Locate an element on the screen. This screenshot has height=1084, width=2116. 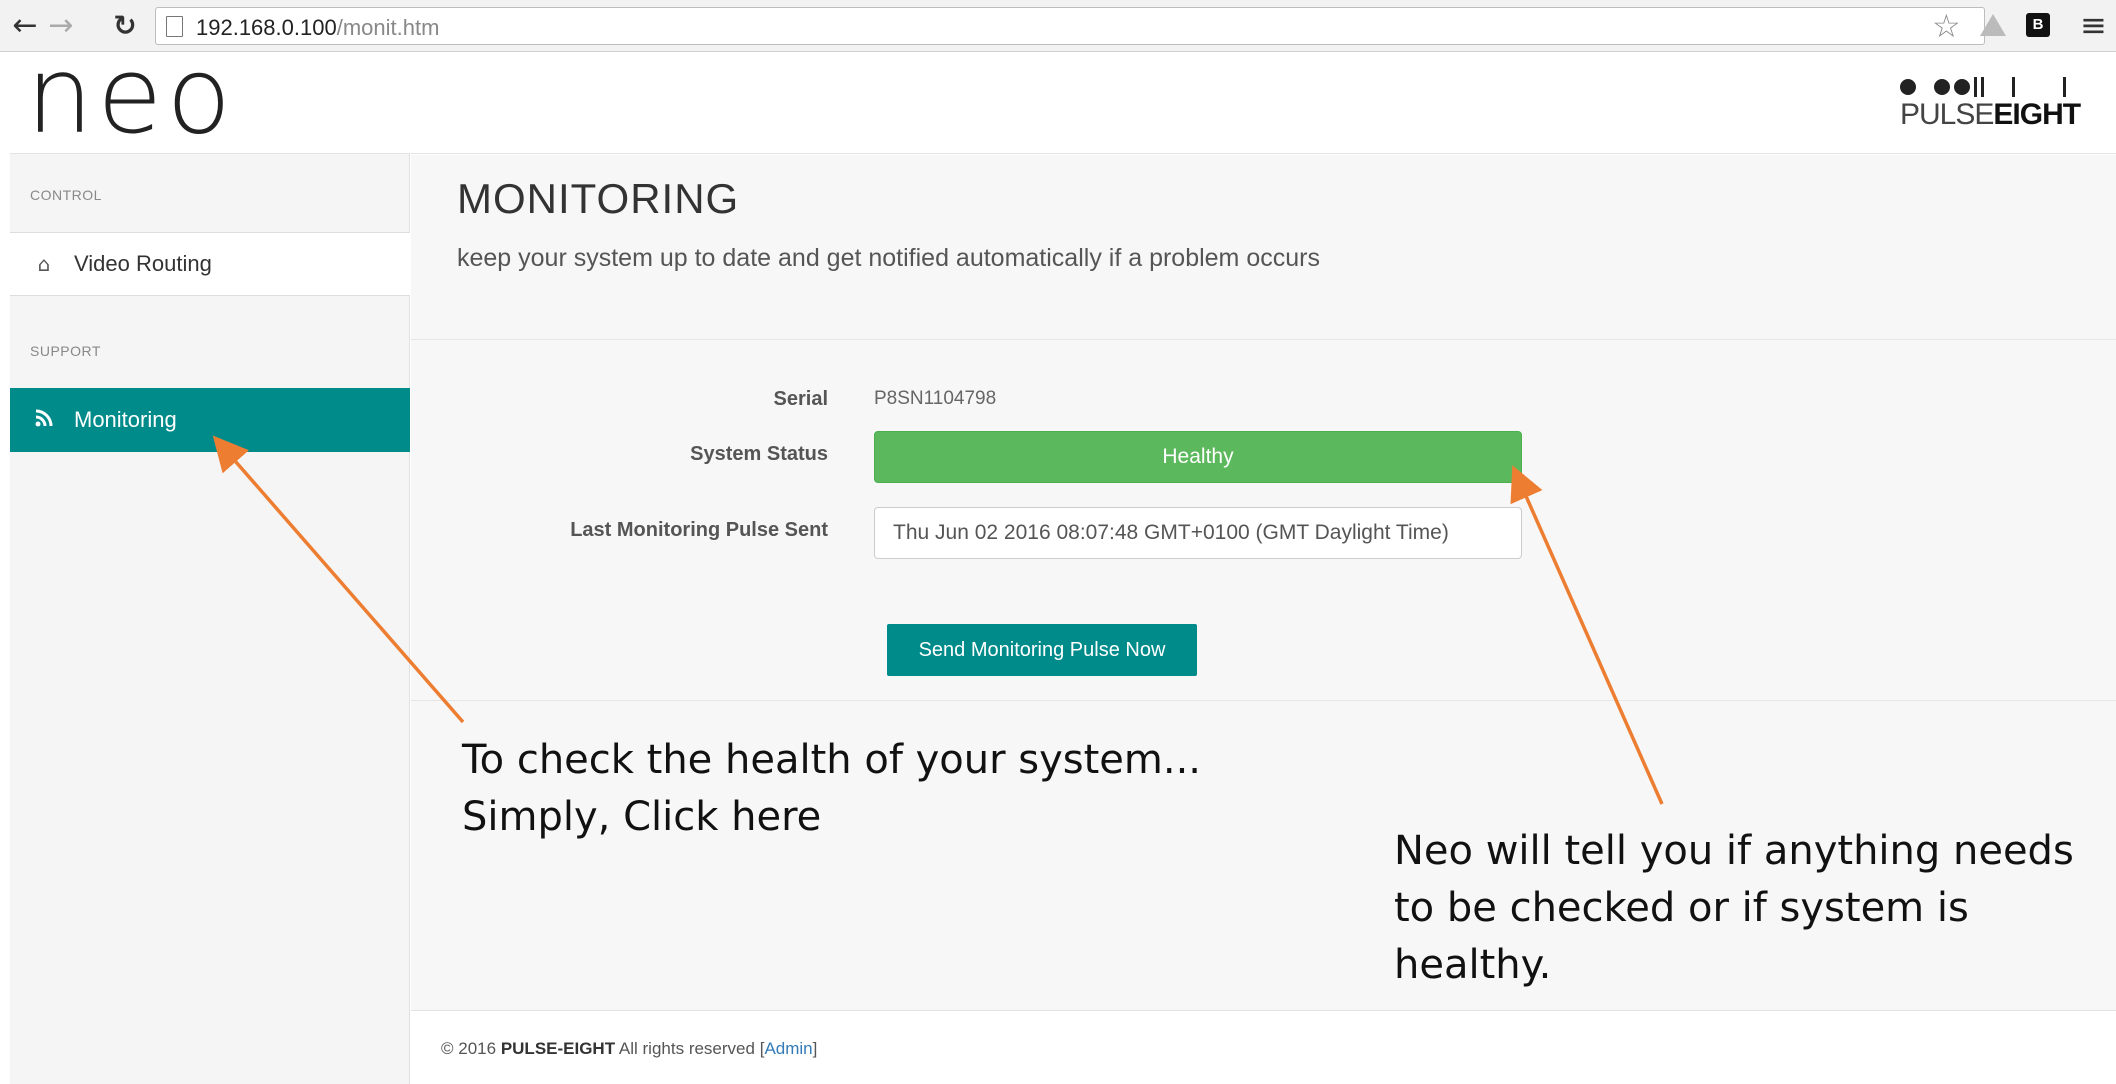
b-extension-icon: B is located at coordinates (2038, 25).